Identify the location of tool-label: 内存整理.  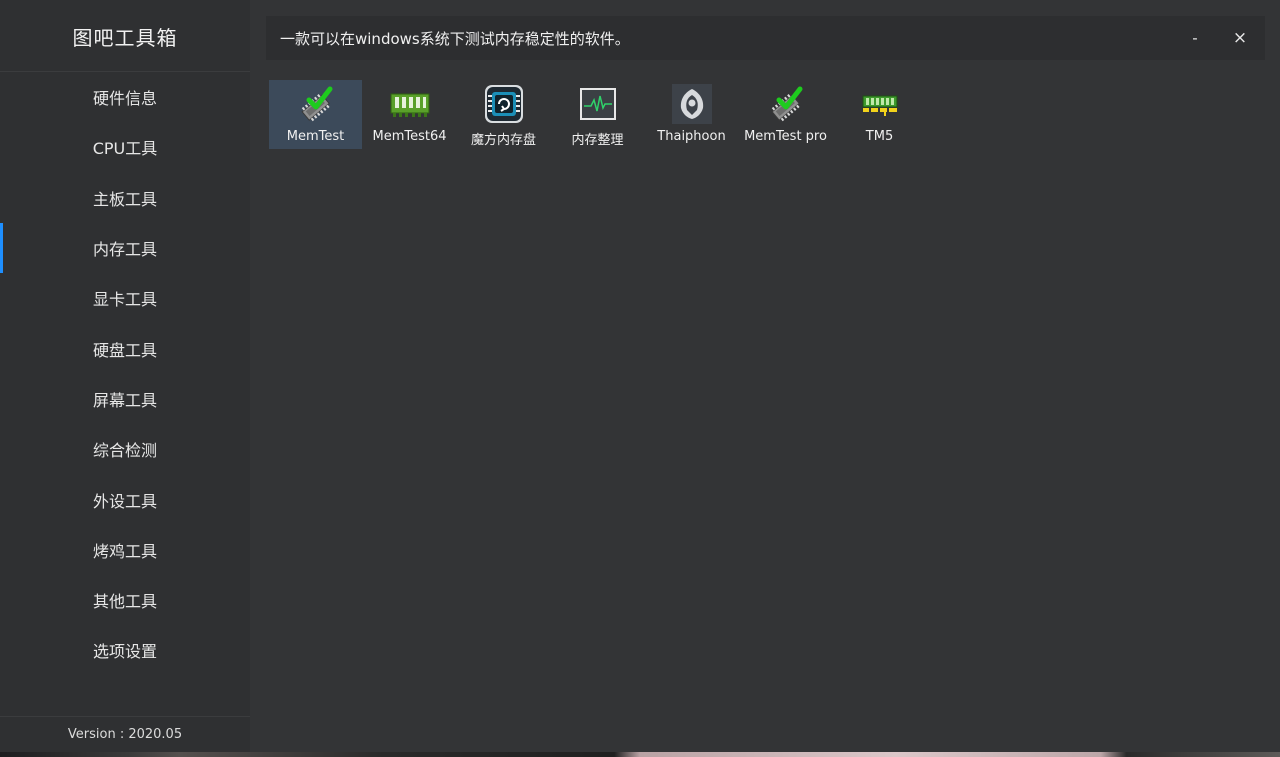
(597, 140).